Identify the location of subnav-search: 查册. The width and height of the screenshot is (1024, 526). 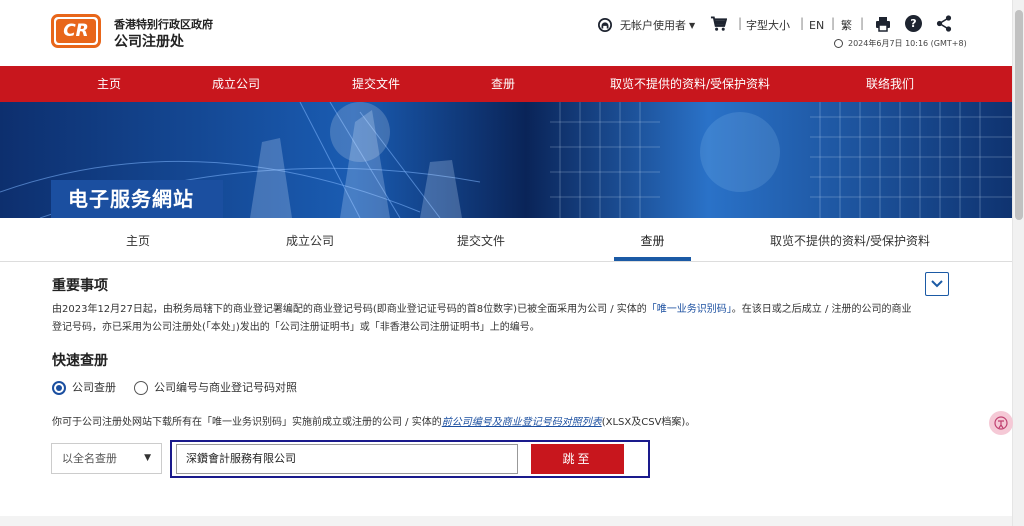
(652, 240).